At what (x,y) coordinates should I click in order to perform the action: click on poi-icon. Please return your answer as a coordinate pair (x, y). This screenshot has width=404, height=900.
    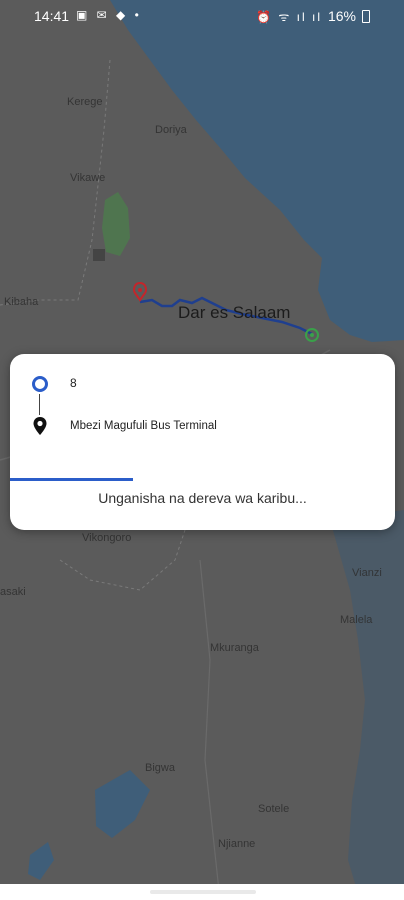
    Looking at the image, I should click on (99, 255).